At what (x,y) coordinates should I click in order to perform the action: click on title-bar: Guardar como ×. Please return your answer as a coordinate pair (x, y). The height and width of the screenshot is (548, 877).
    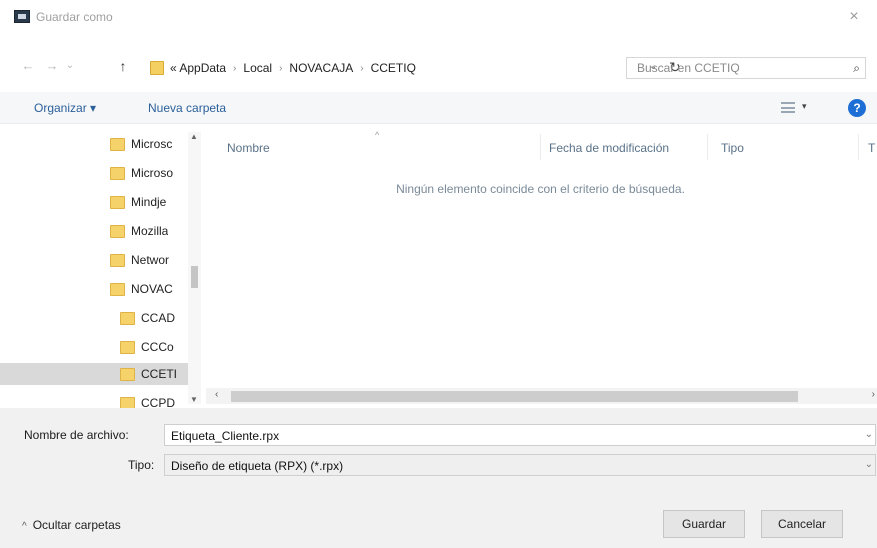
    Looking at the image, I should click on (438, 18).